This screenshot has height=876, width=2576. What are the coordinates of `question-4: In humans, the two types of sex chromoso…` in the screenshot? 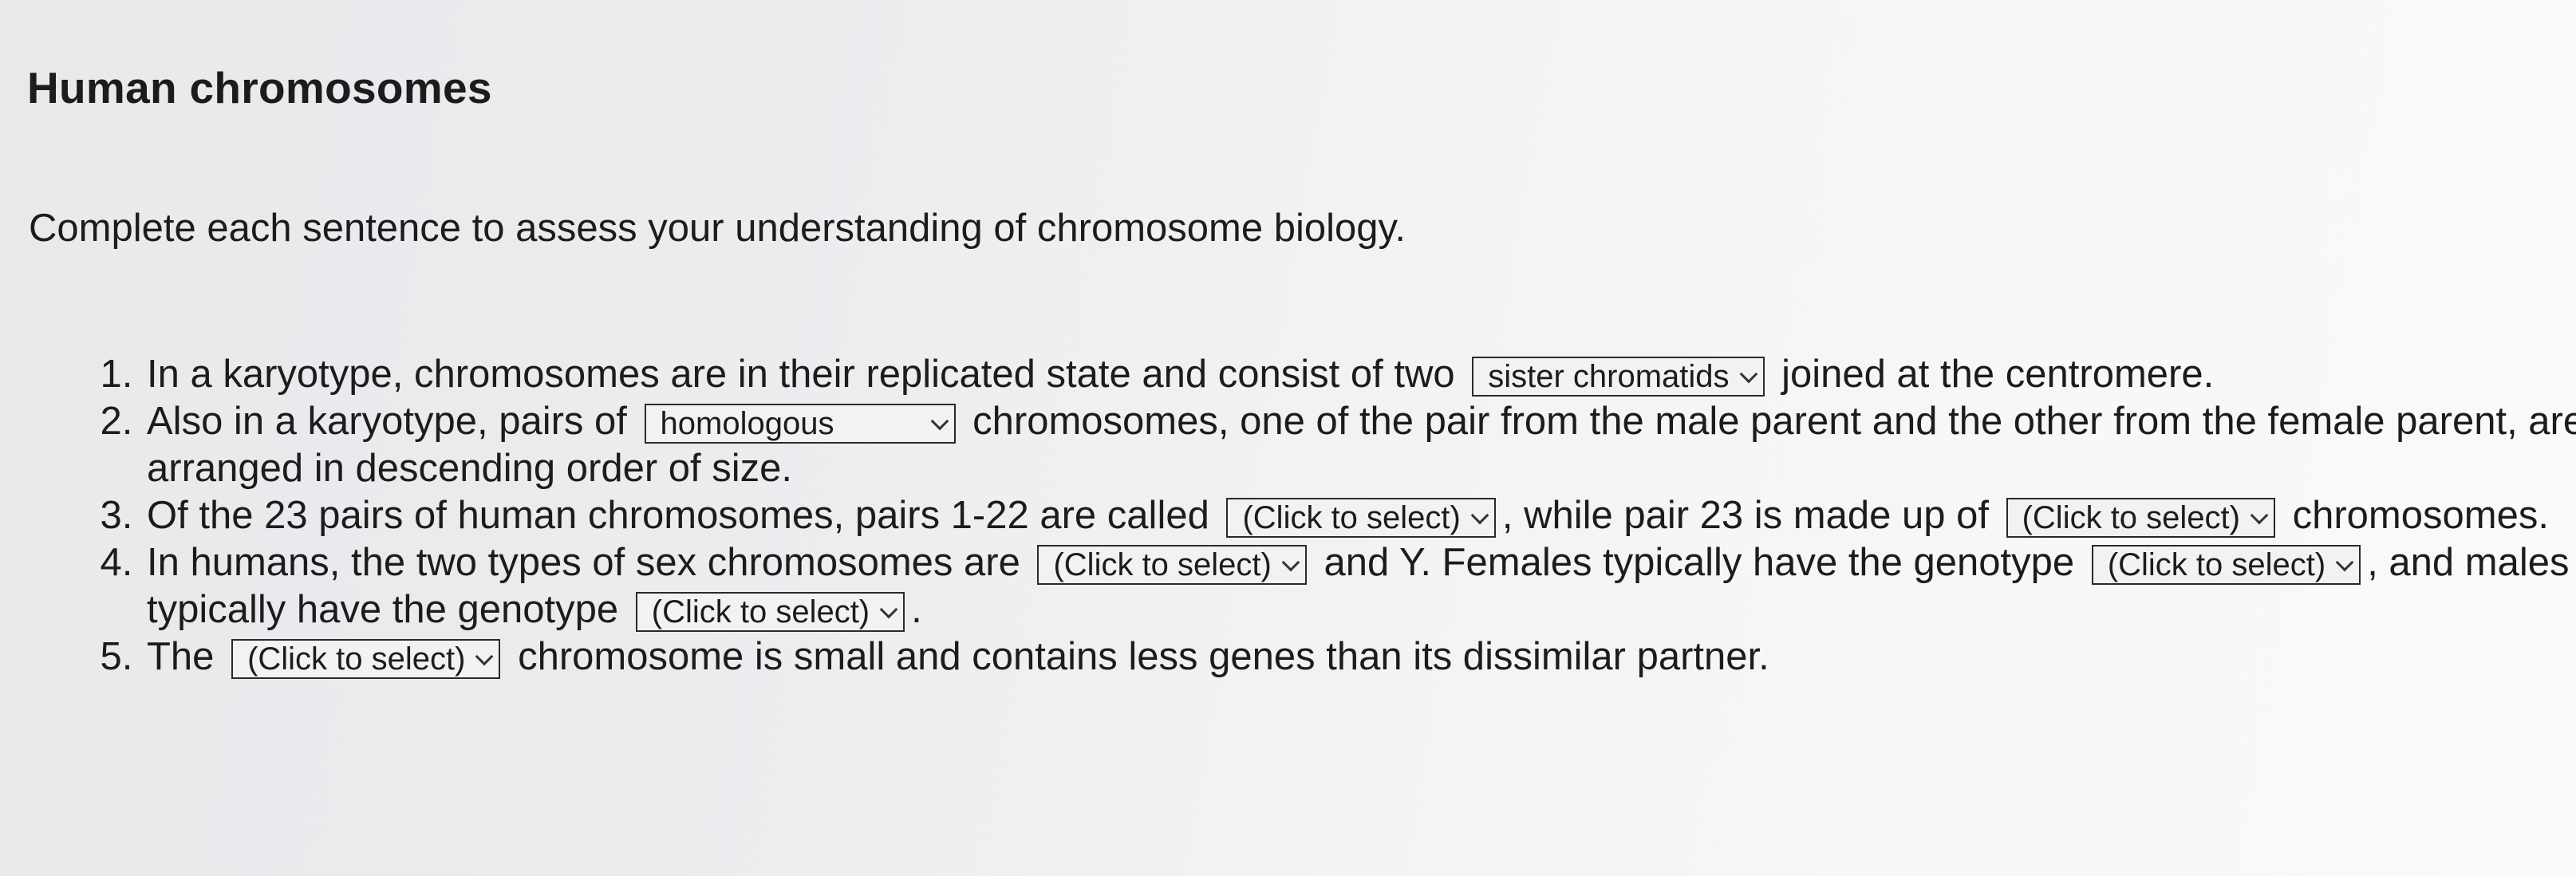 It's located at (1360, 586).